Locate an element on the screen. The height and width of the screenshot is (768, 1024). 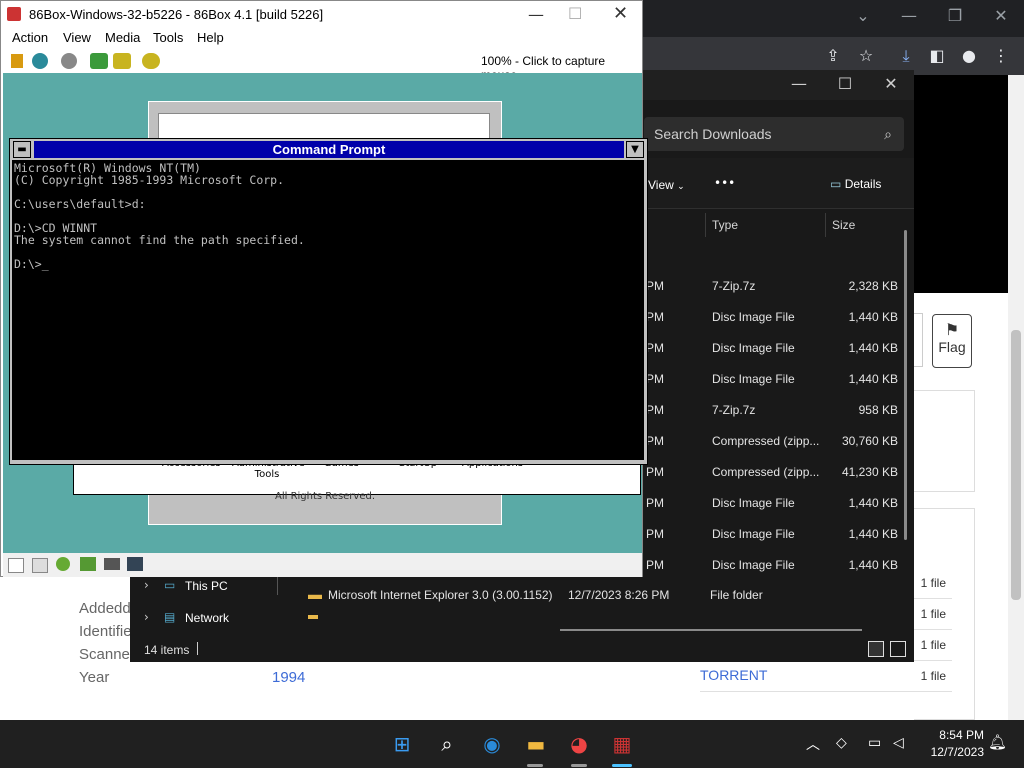
ctrl-alt-del-icon is located at coordinates (99, 61).